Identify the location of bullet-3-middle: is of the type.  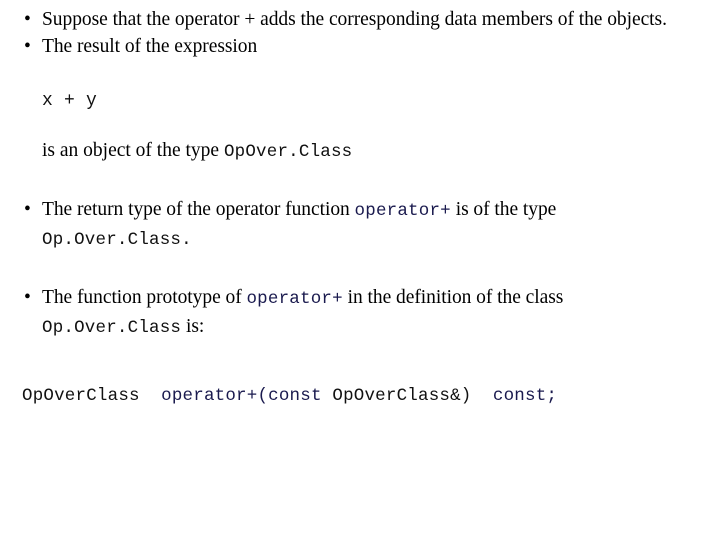
(503, 209).